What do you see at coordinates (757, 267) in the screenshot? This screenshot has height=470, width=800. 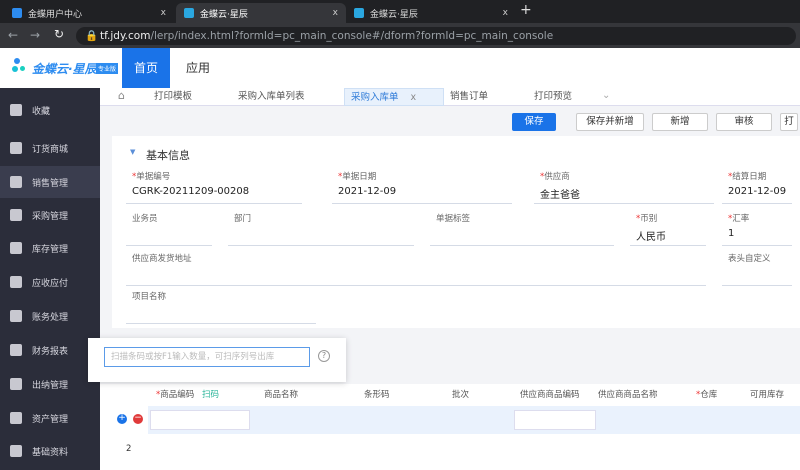 I see `form-field: 表头自定义` at bounding box center [757, 267].